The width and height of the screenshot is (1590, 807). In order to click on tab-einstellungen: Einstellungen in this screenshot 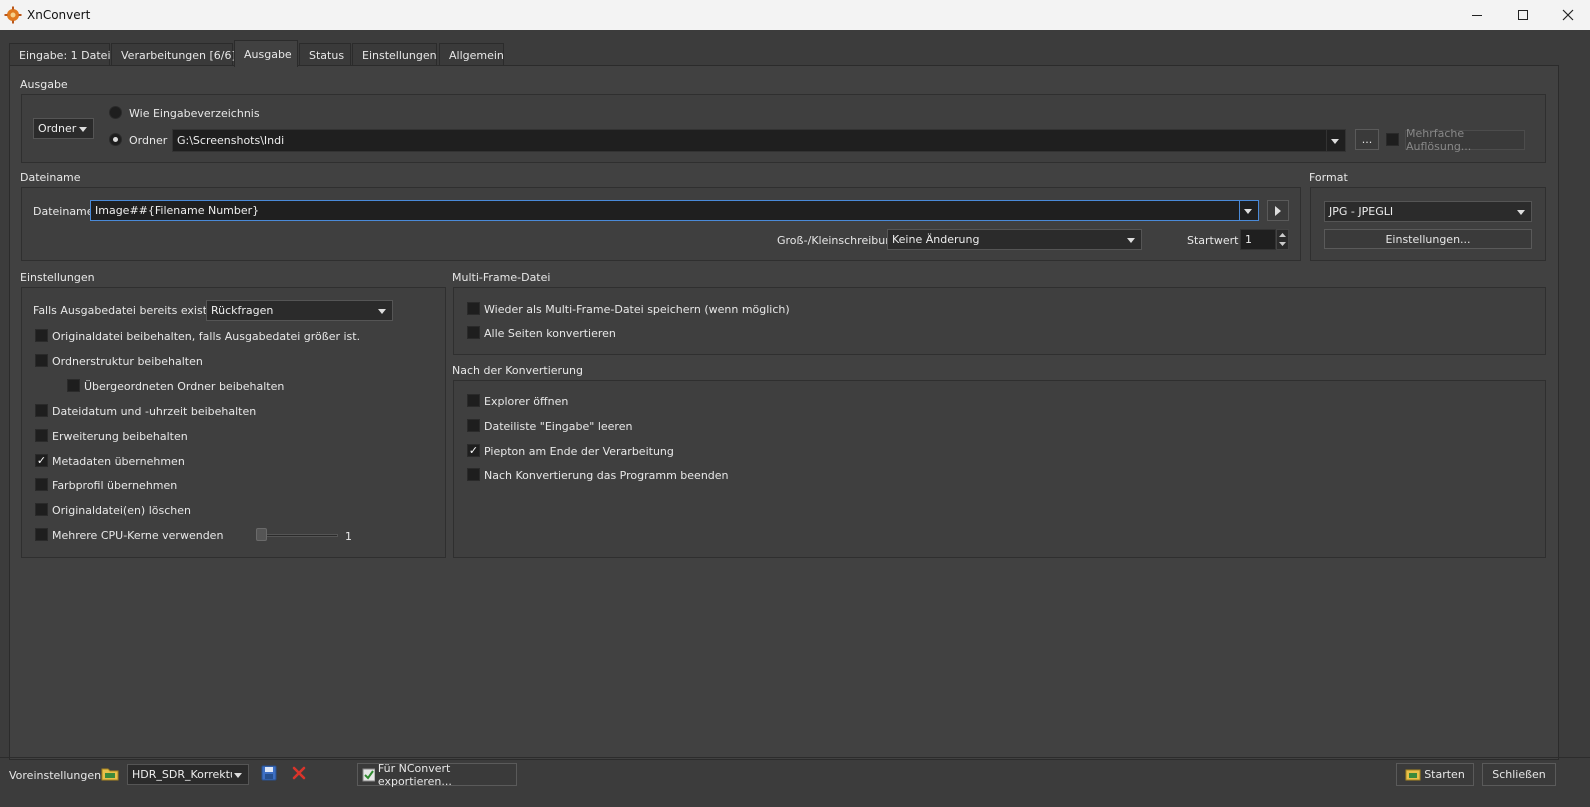, I will do `click(394, 54)`.